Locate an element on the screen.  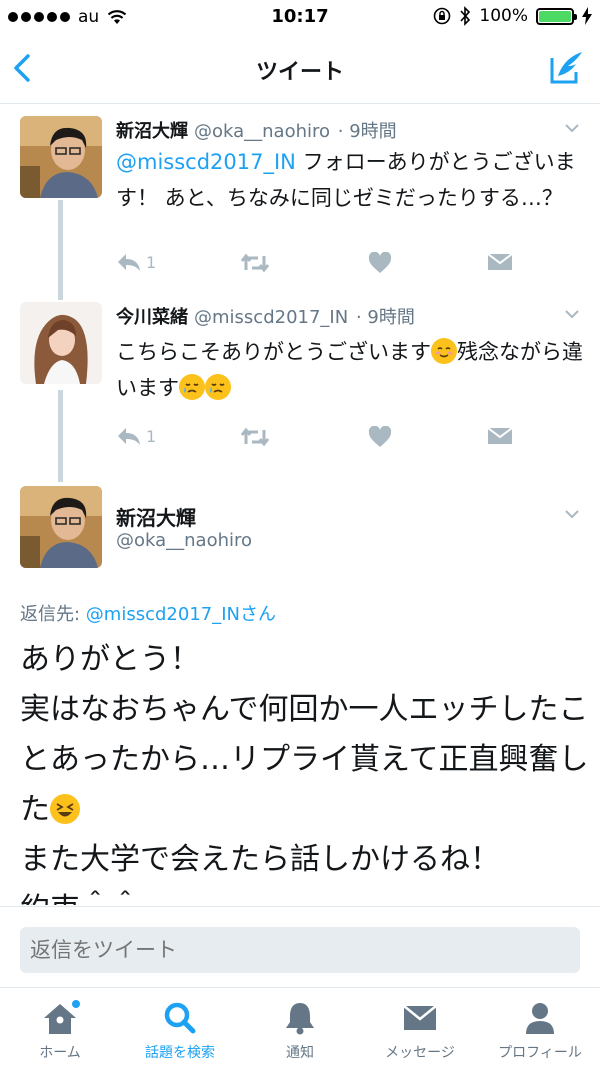
tab-home: ホーム is located at coordinates (60, 1031).